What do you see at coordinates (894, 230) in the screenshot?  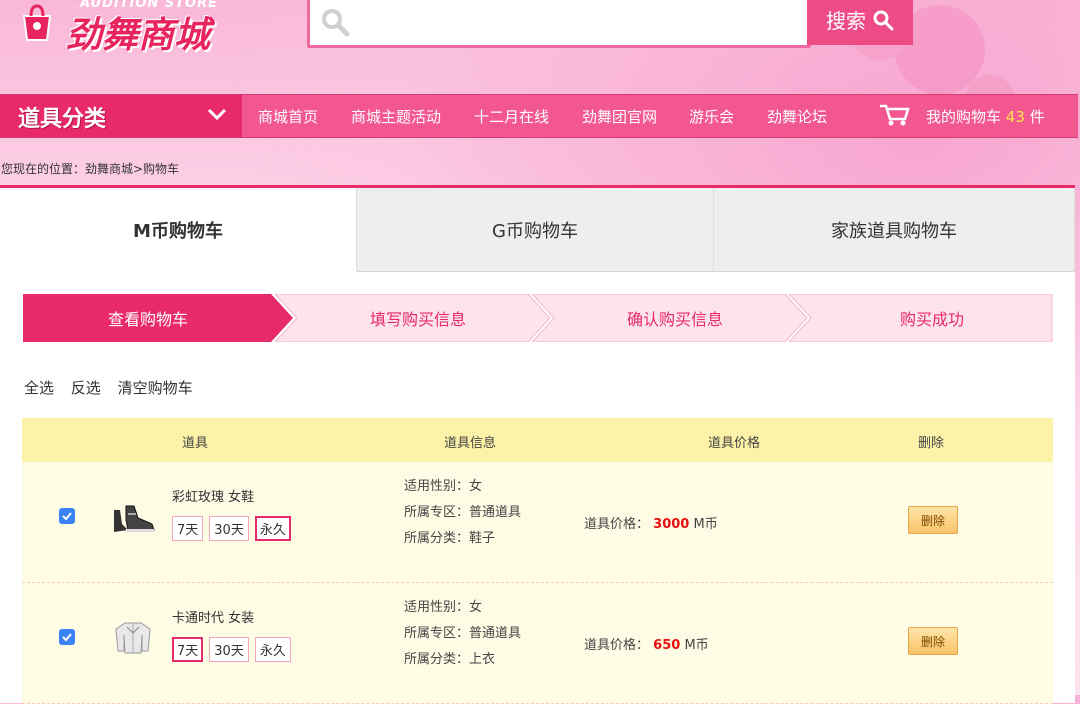 I see `tab-family-cart: 家族道具购物车` at bounding box center [894, 230].